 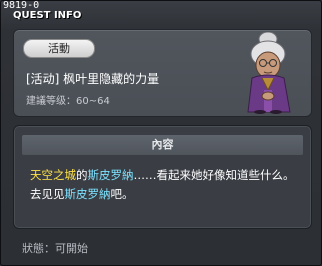 What do you see at coordinates (47, 15) in the screenshot?
I see `window-title: QUEST INFO` at bounding box center [47, 15].